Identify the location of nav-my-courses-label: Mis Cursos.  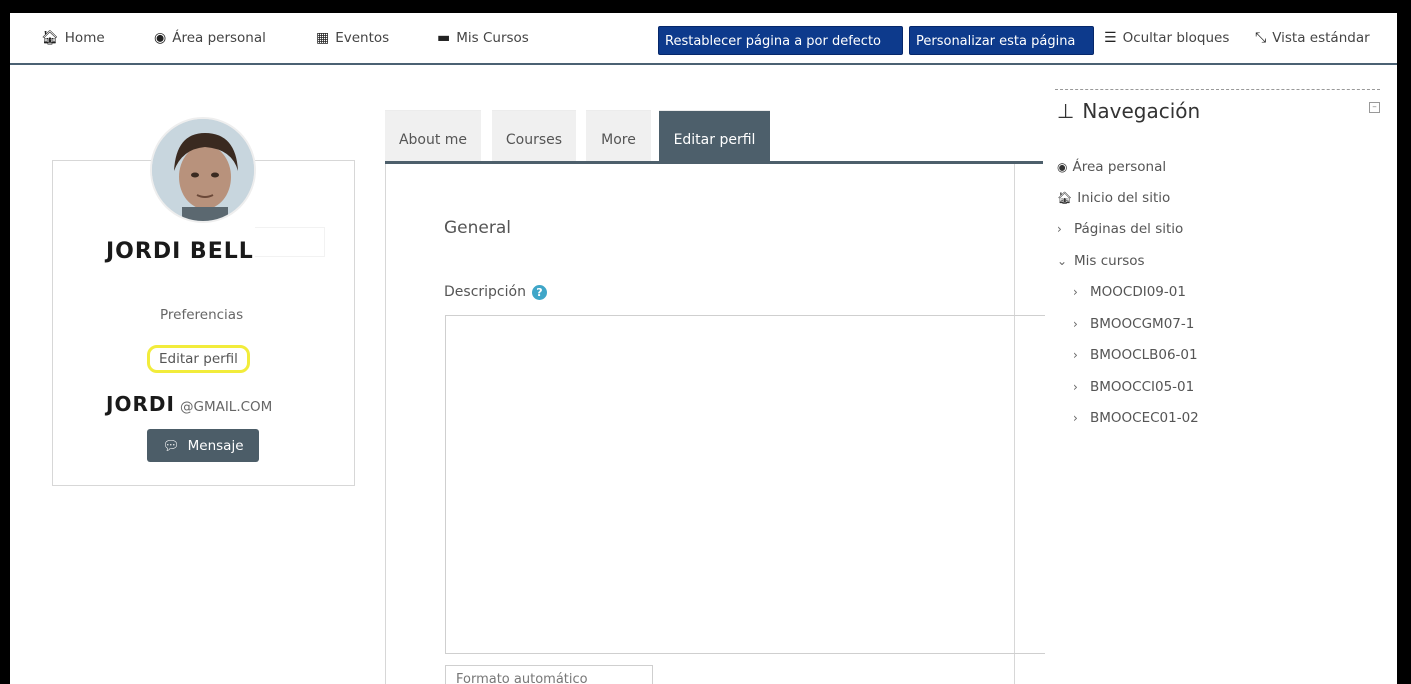
(492, 38).